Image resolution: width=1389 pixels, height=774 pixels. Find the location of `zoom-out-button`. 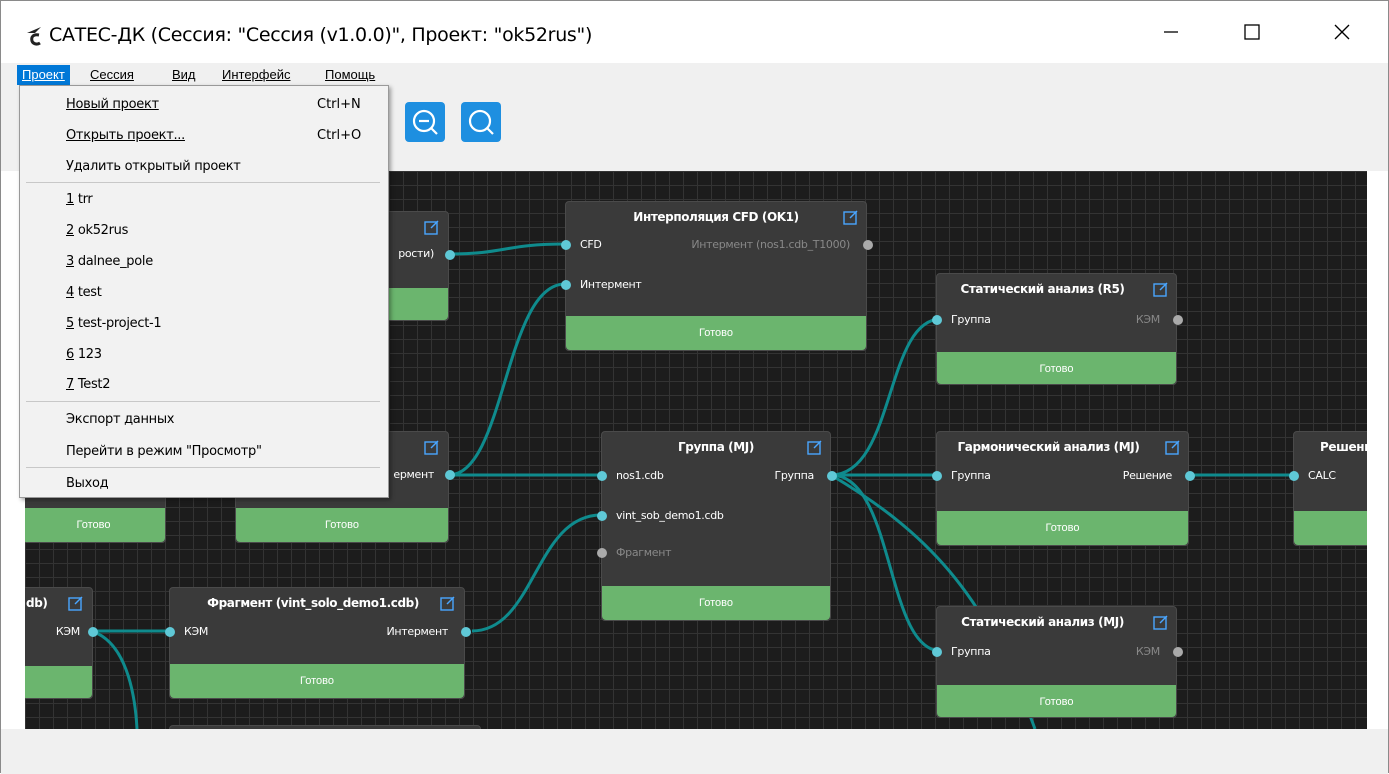

zoom-out-button is located at coordinates (425, 122).